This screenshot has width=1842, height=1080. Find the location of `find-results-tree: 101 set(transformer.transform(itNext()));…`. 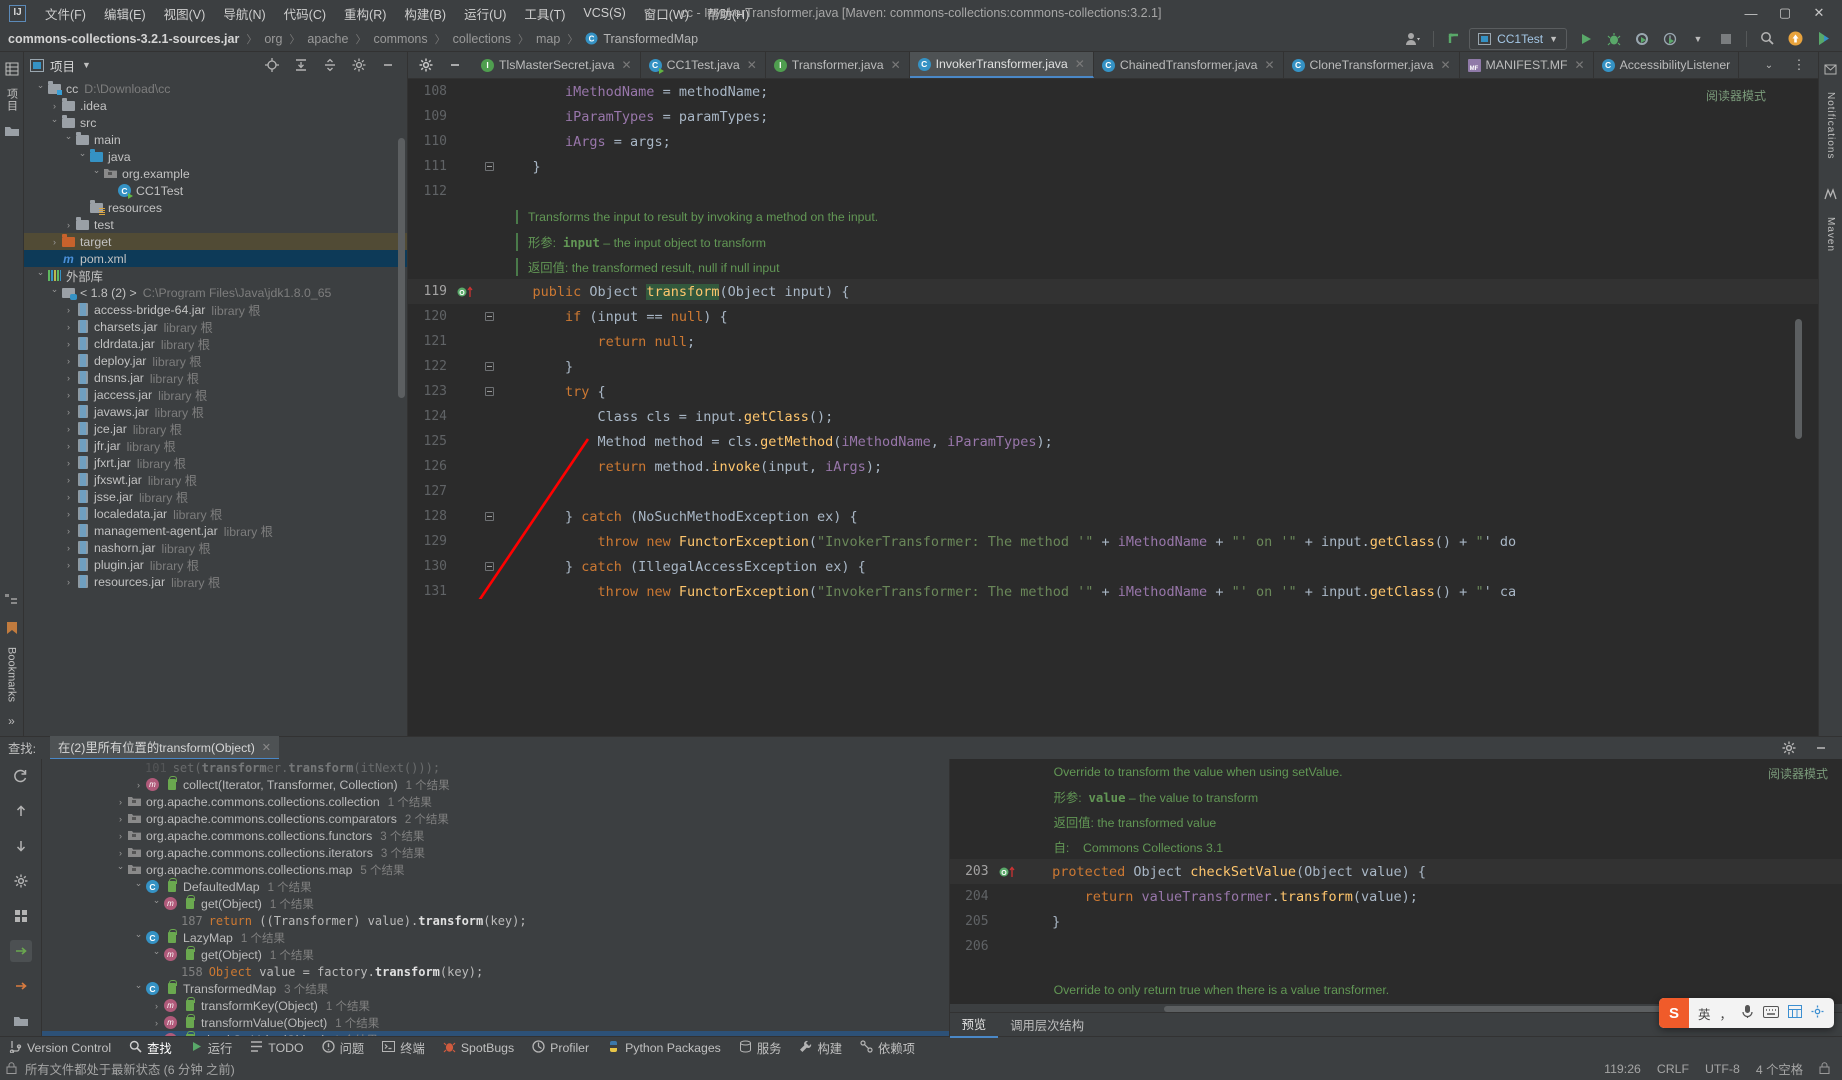

find-results-tree: 101 set(transformer.transform(itNext()));… is located at coordinates (495, 897).